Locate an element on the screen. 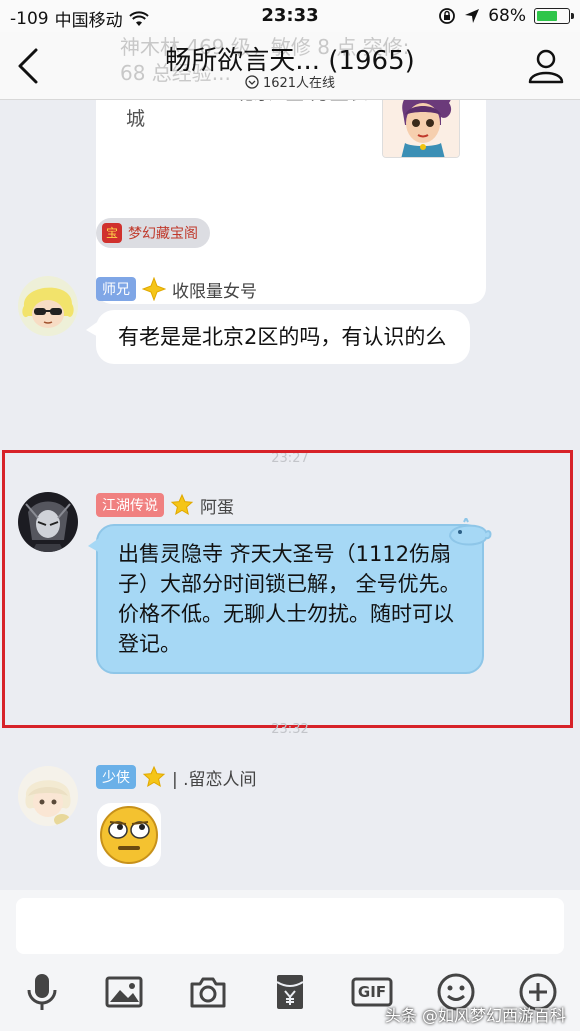  rotation-lock-icon is located at coordinates (447, 16).